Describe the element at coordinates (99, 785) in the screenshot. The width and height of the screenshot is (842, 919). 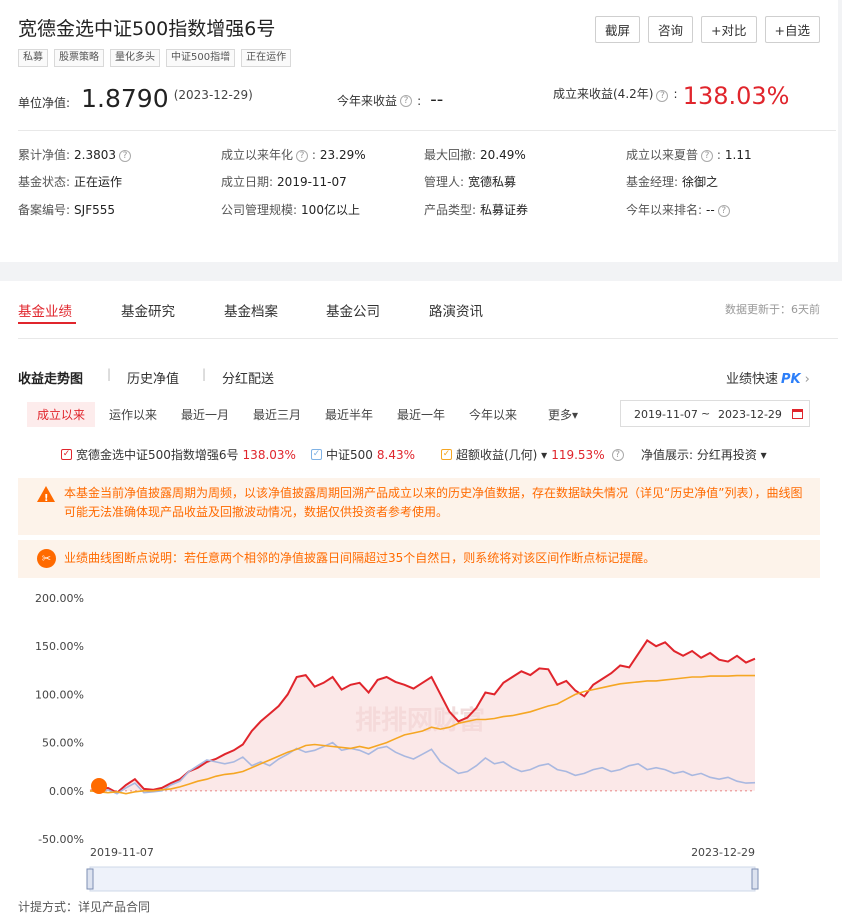
I see `breakpoint-marker` at that location.